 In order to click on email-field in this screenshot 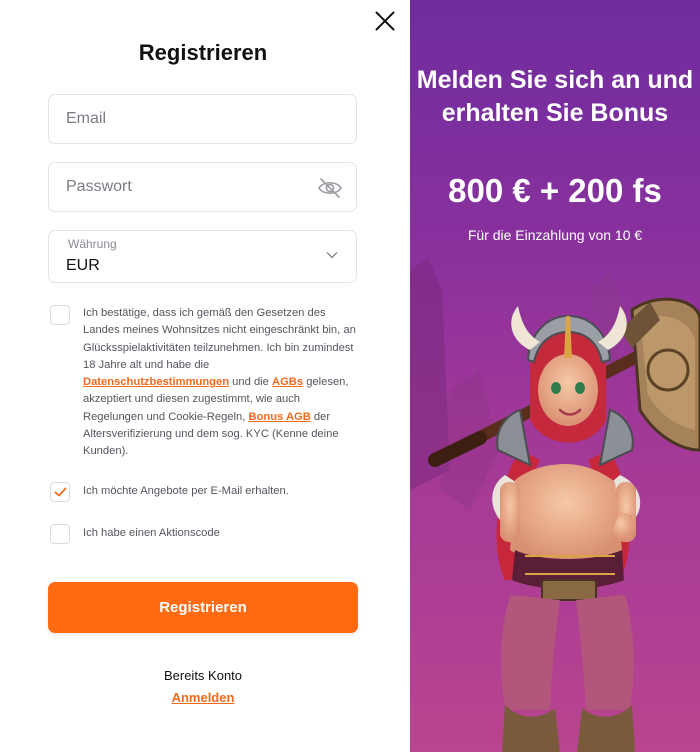, I will do `click(202, 119)`.